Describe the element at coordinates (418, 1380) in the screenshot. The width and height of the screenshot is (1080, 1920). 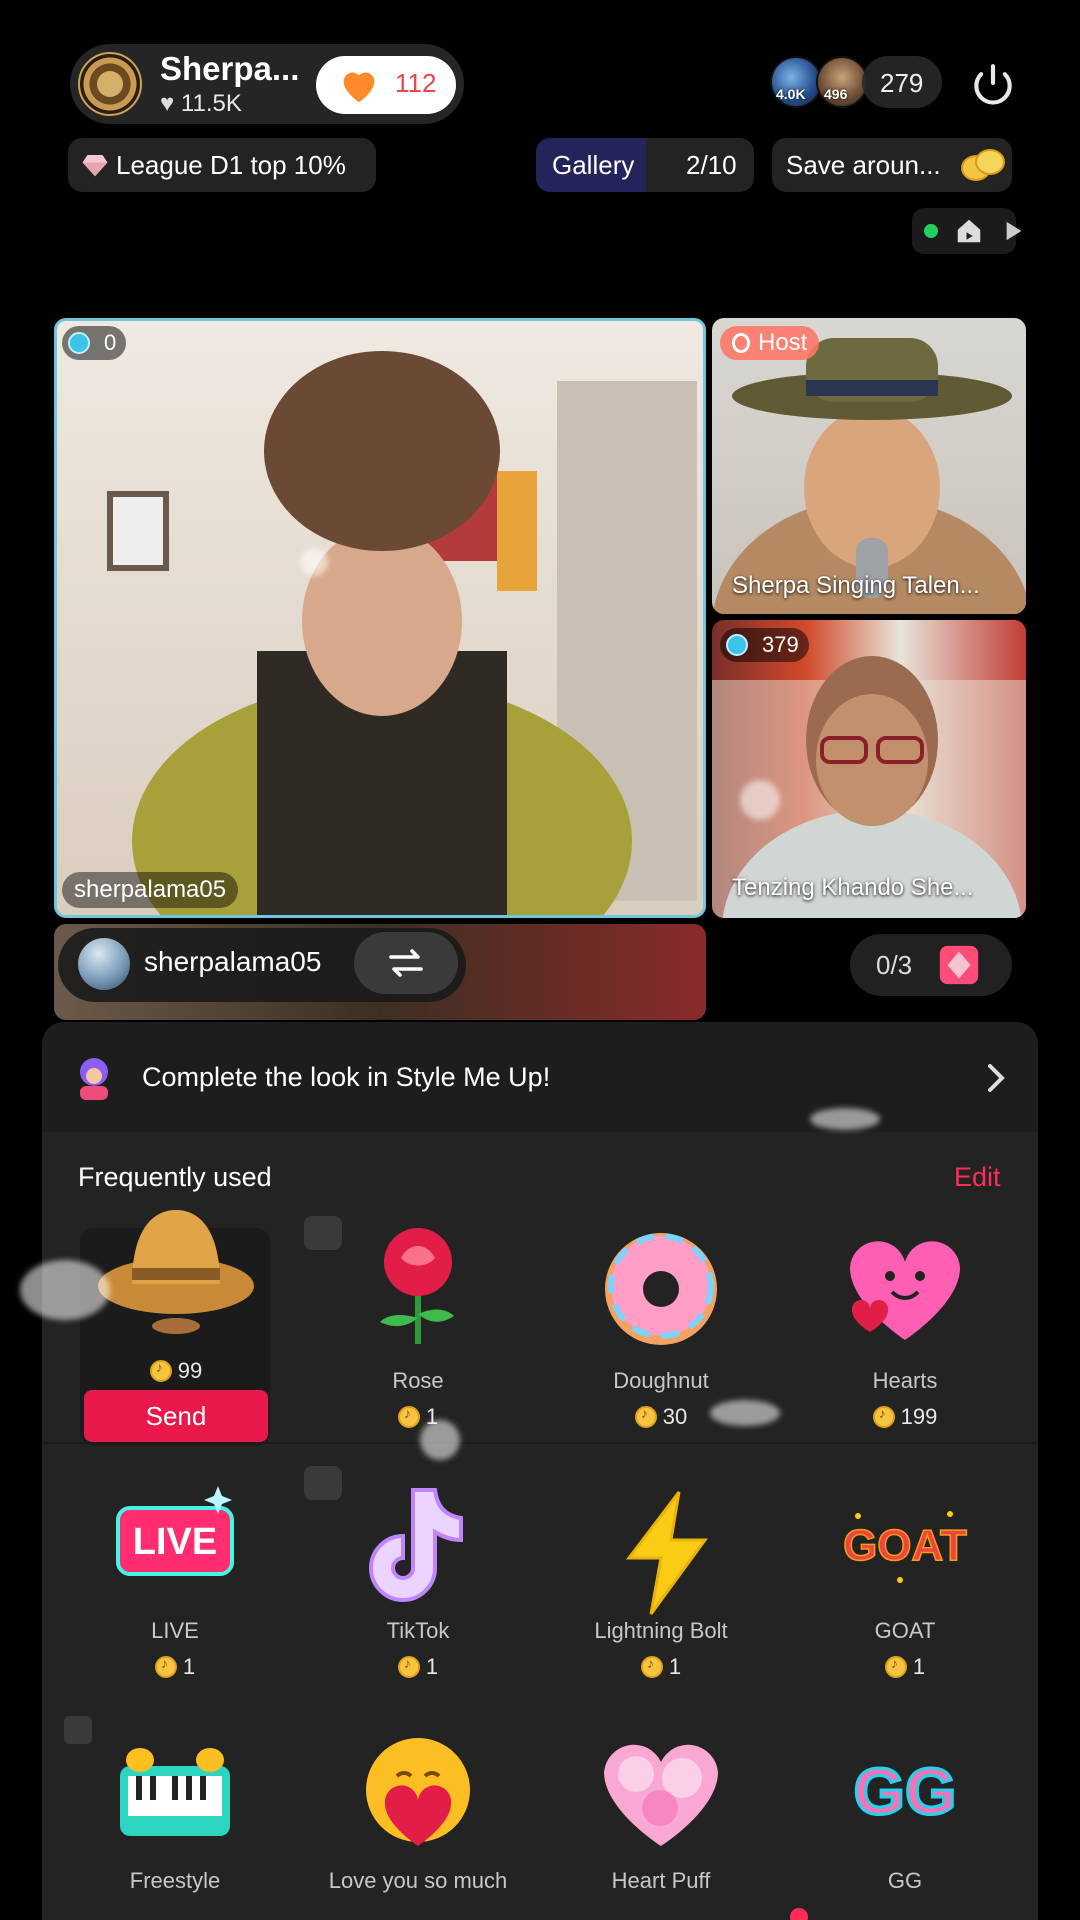
I see `gift-name: Rose` at that location.